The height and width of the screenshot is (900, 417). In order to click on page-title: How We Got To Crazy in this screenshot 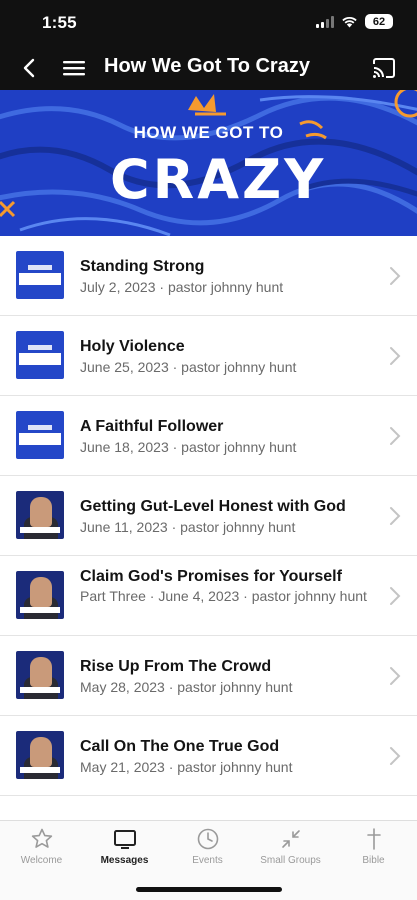, I will do `click(207, 66)`.